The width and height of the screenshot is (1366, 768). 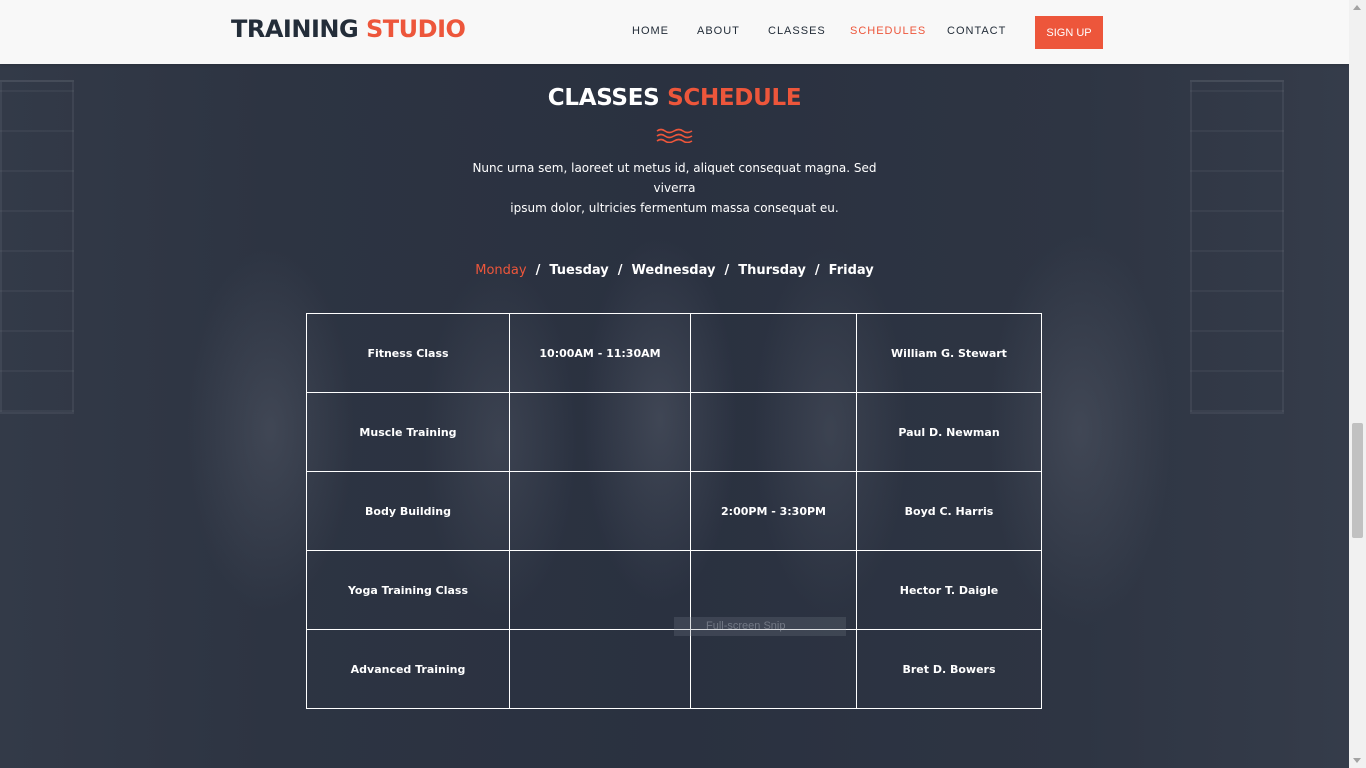 What do you see at coordinates (949, 590) in the screenshot?
I see `trainer-name: Hector T. Daigle` at bounding box center [949, 590].